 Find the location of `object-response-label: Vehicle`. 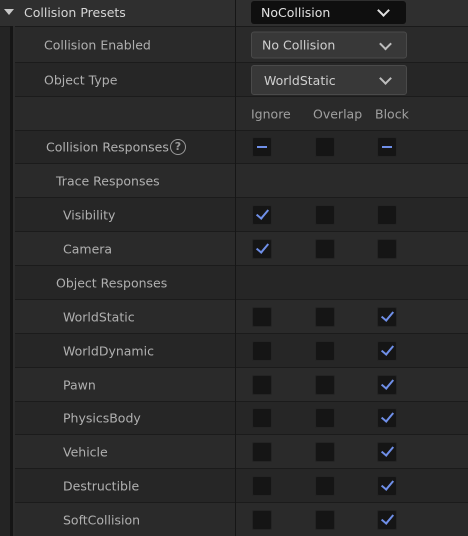

object-response-label: Vehicle is located at coordinates (85, 451).